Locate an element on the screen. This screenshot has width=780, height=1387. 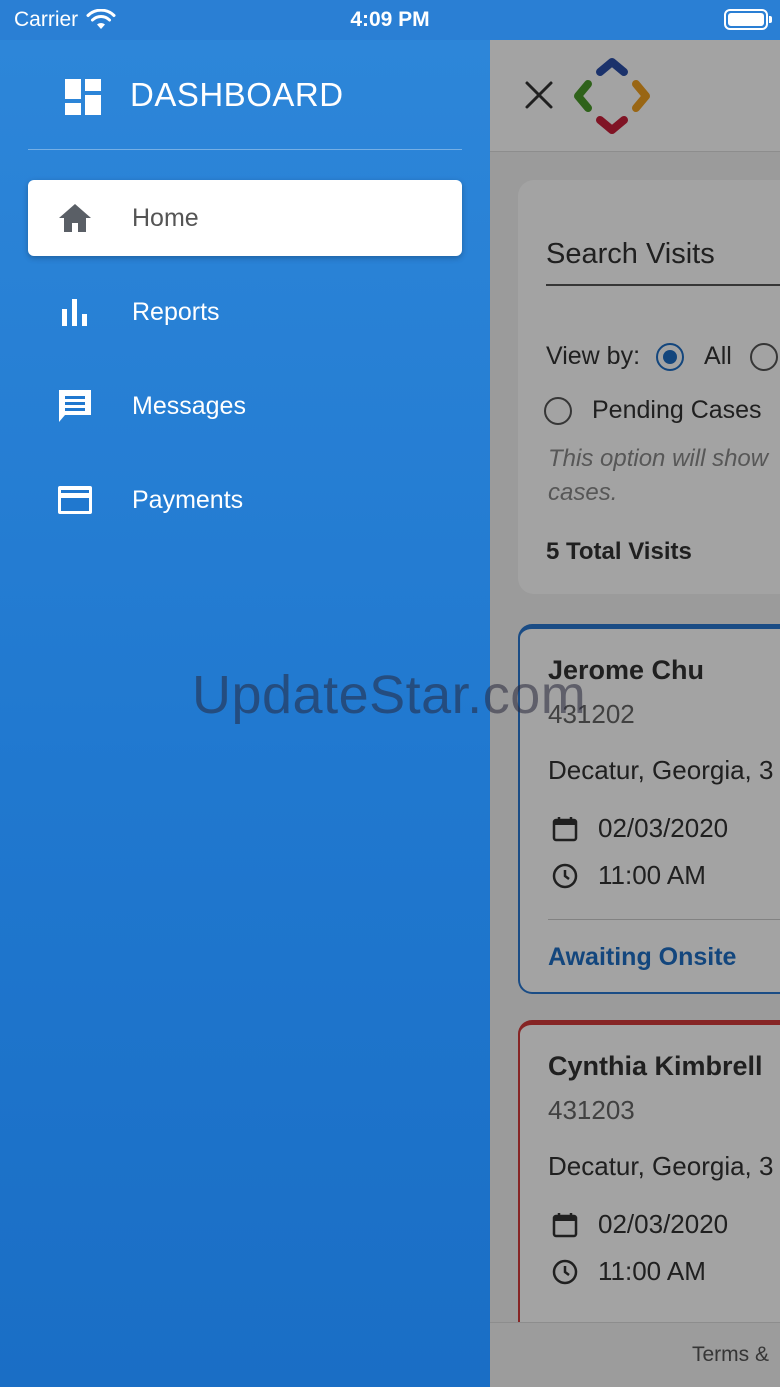
visit-number: 431203 is located at coordinates (591, 1110).